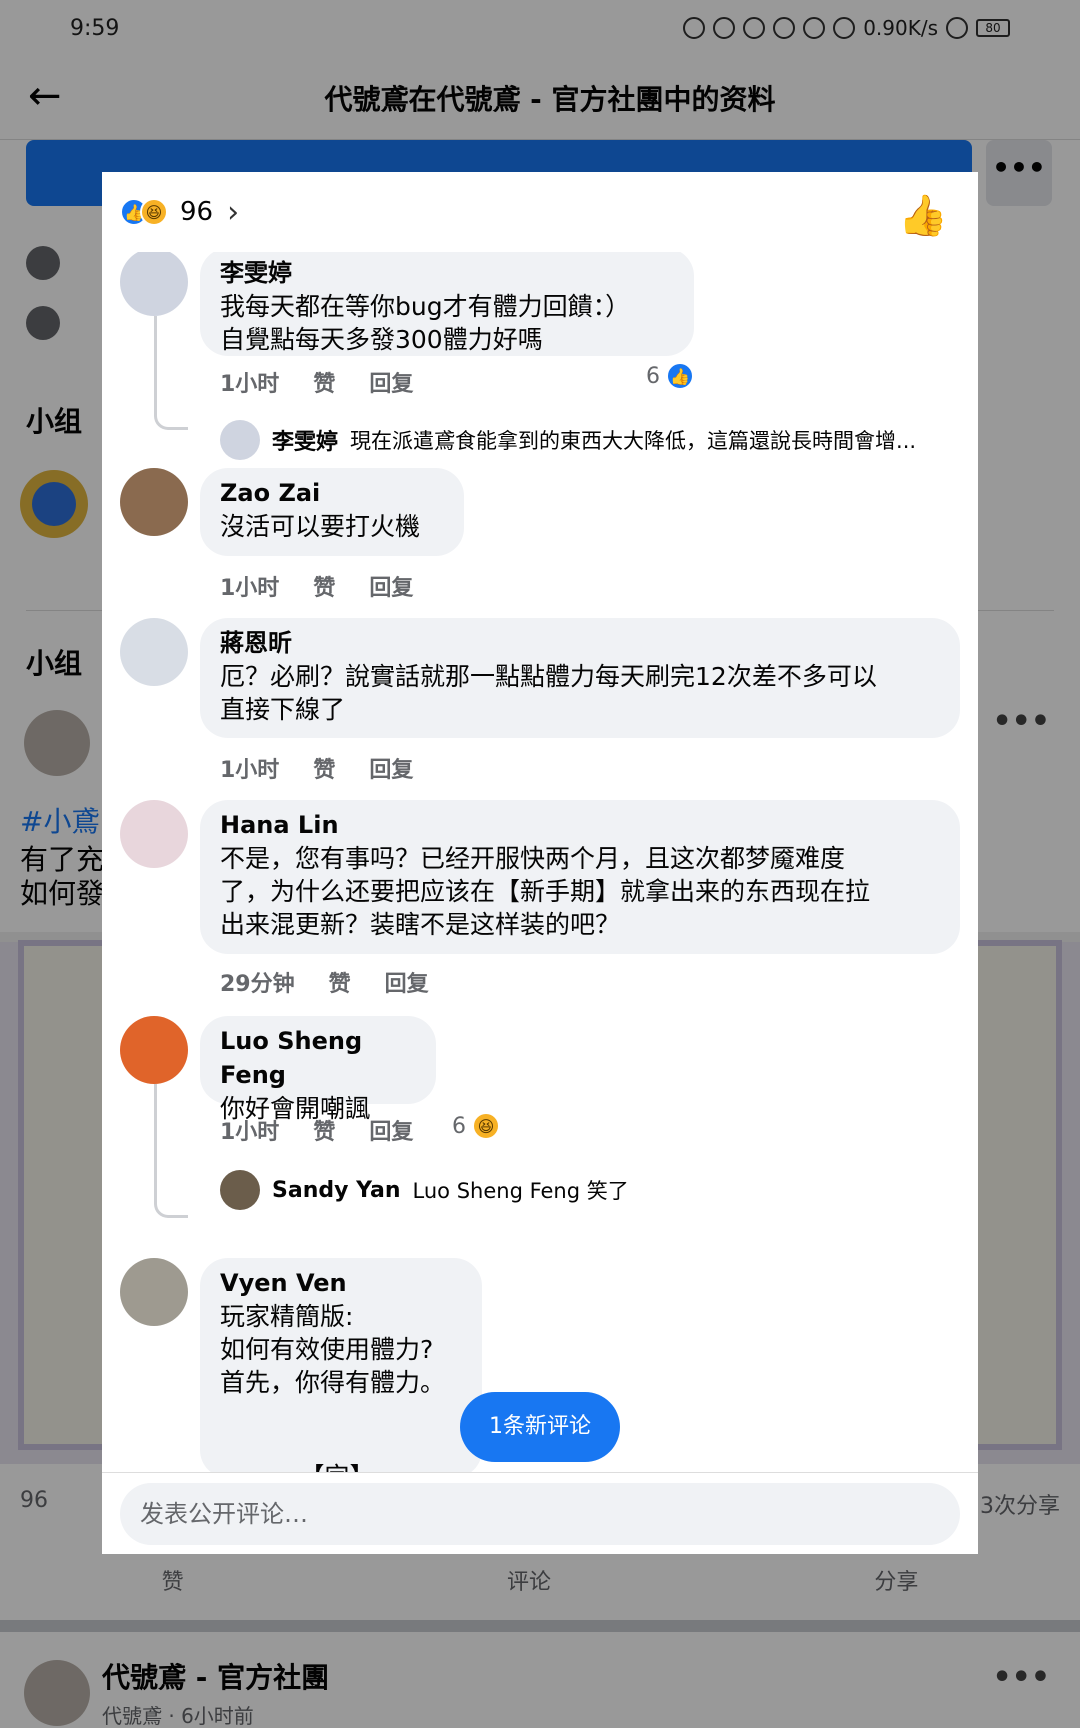 The image size is (1080, 1728). I want to click on comment-author: 李雯婷, so click(447, 273).